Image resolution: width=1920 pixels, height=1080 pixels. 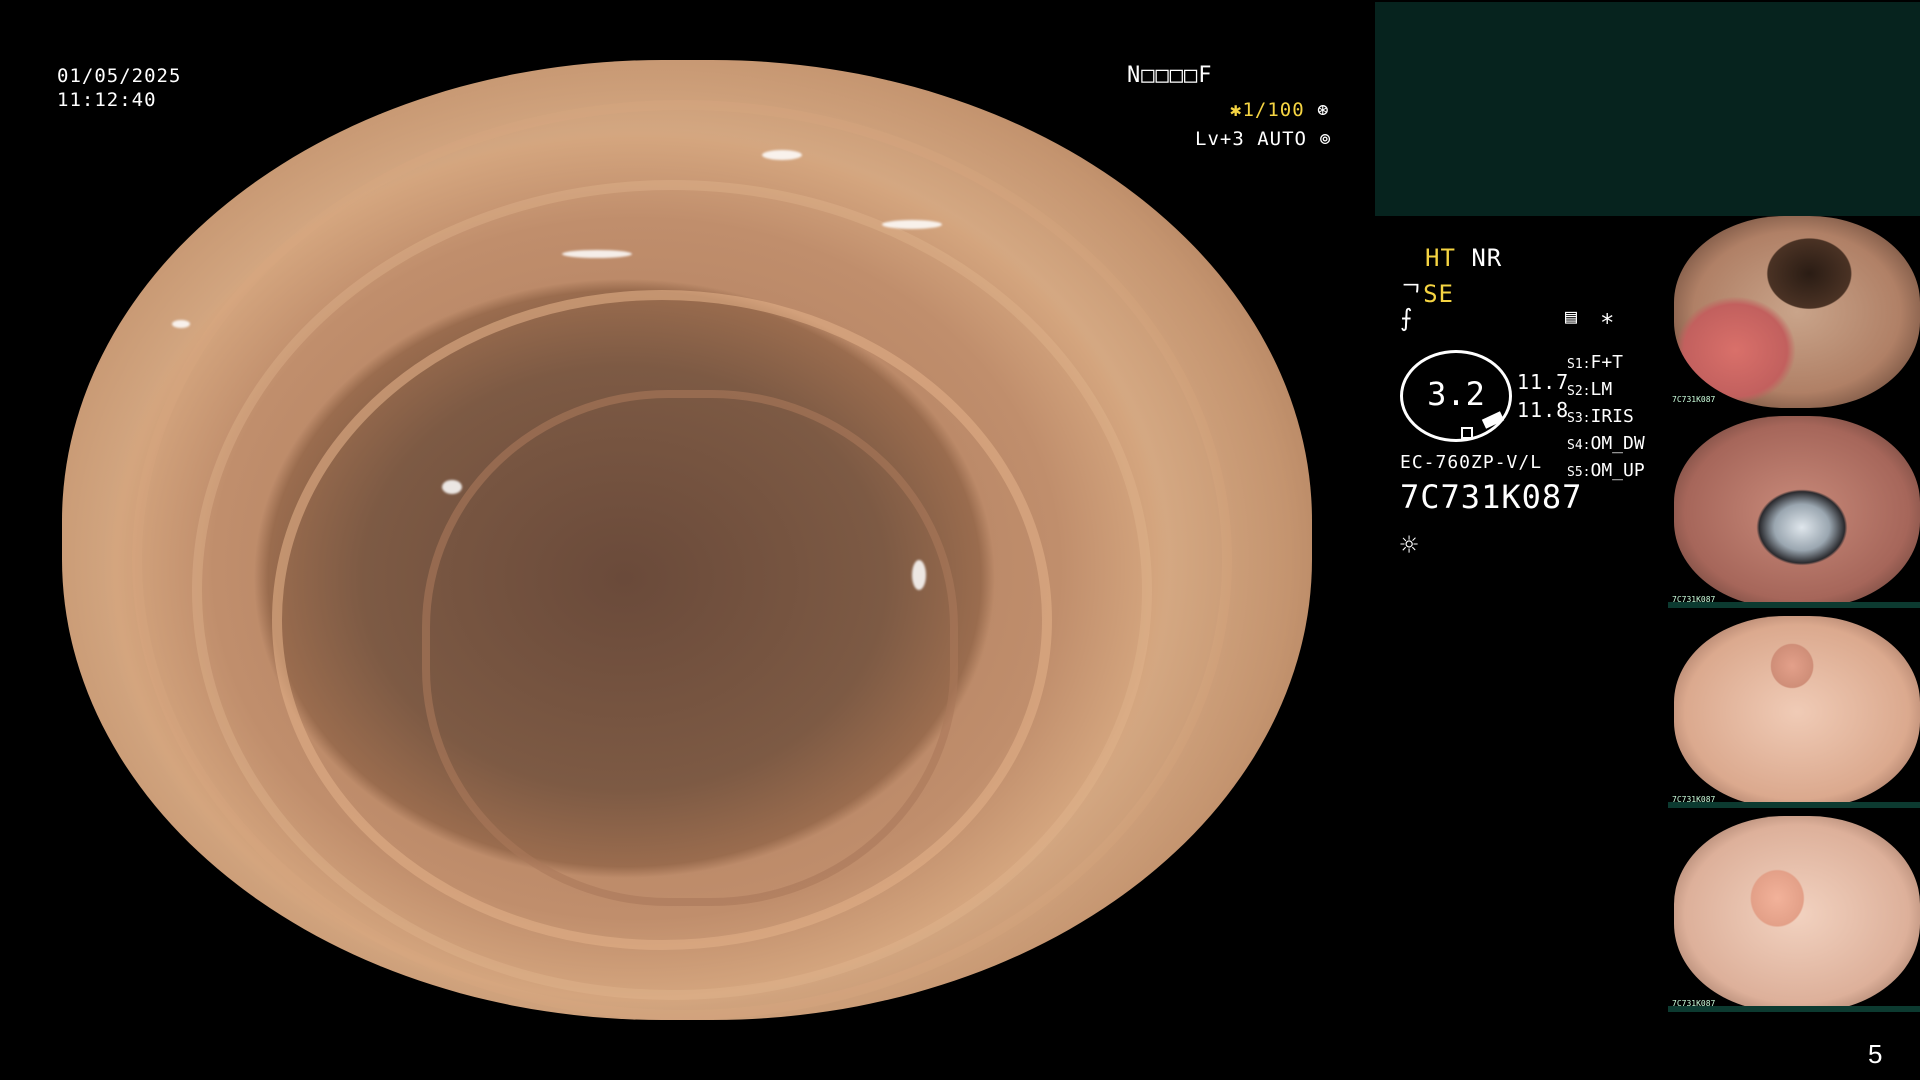 I want to click on gauge-indicator, so click(x=1493, y=420).